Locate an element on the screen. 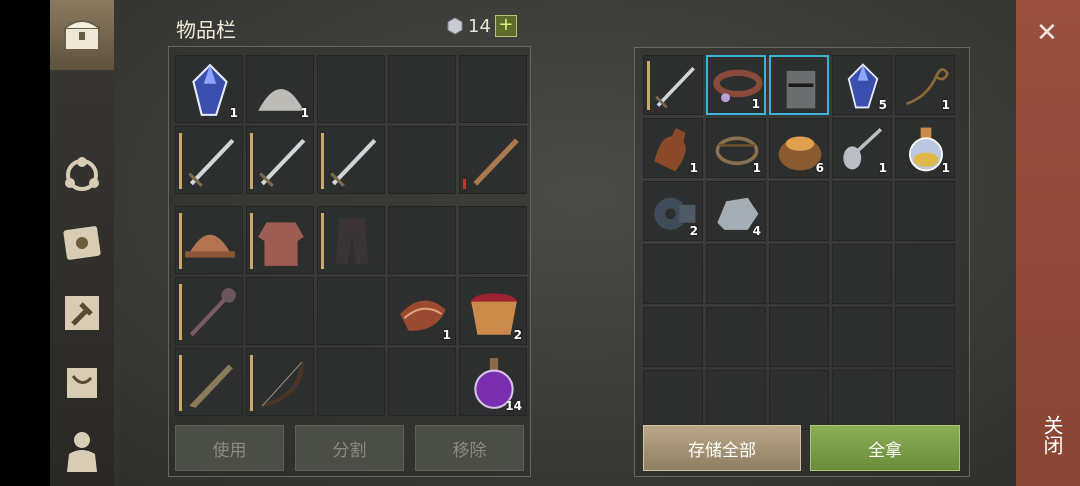 The width and height of the screenshot is (1080, 486). container-slot: 4 is located at coordinates (736, 211).